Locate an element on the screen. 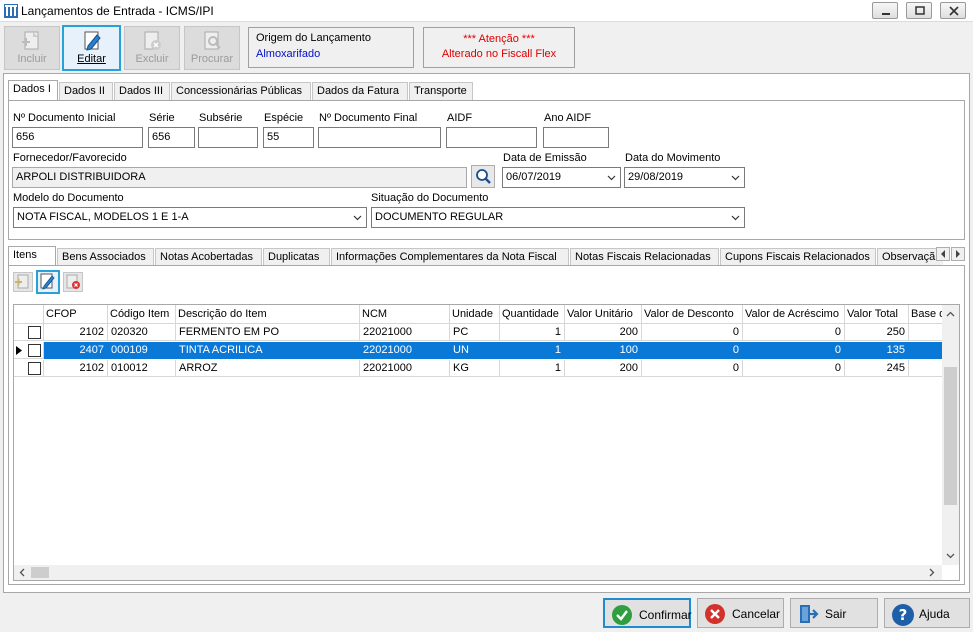 This screenshot has width=973, height=632. tab-notas-relacionadas: Notas Fiscais Relacionadas is located at coordinates (644, 257).